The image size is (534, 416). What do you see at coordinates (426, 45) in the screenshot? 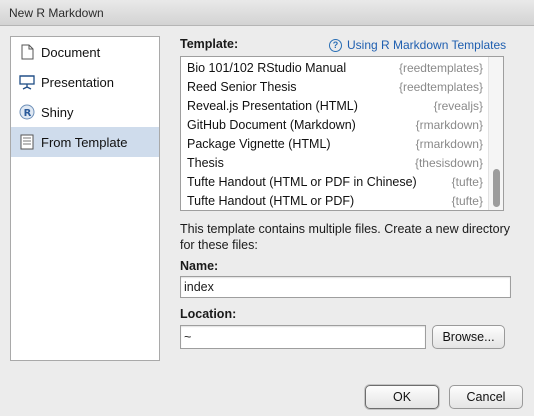
I see `help-link-text: Using R Markdown Templates` at bounding box center [426, 45].